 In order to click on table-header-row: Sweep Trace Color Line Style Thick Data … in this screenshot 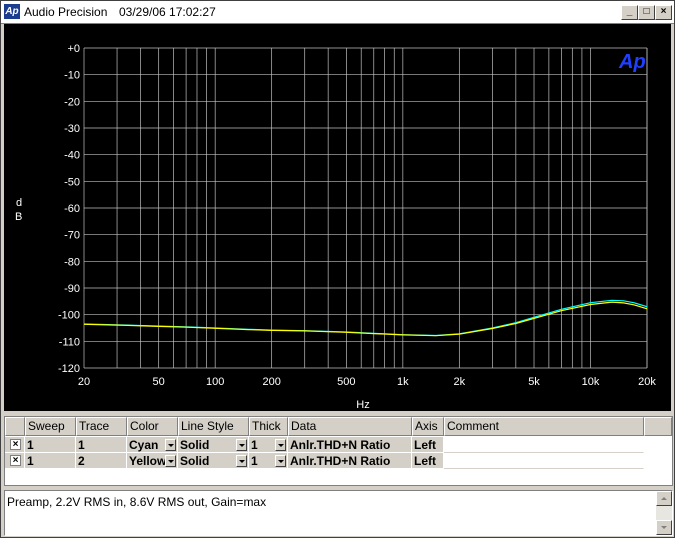, I will do `click(338, 426)`.